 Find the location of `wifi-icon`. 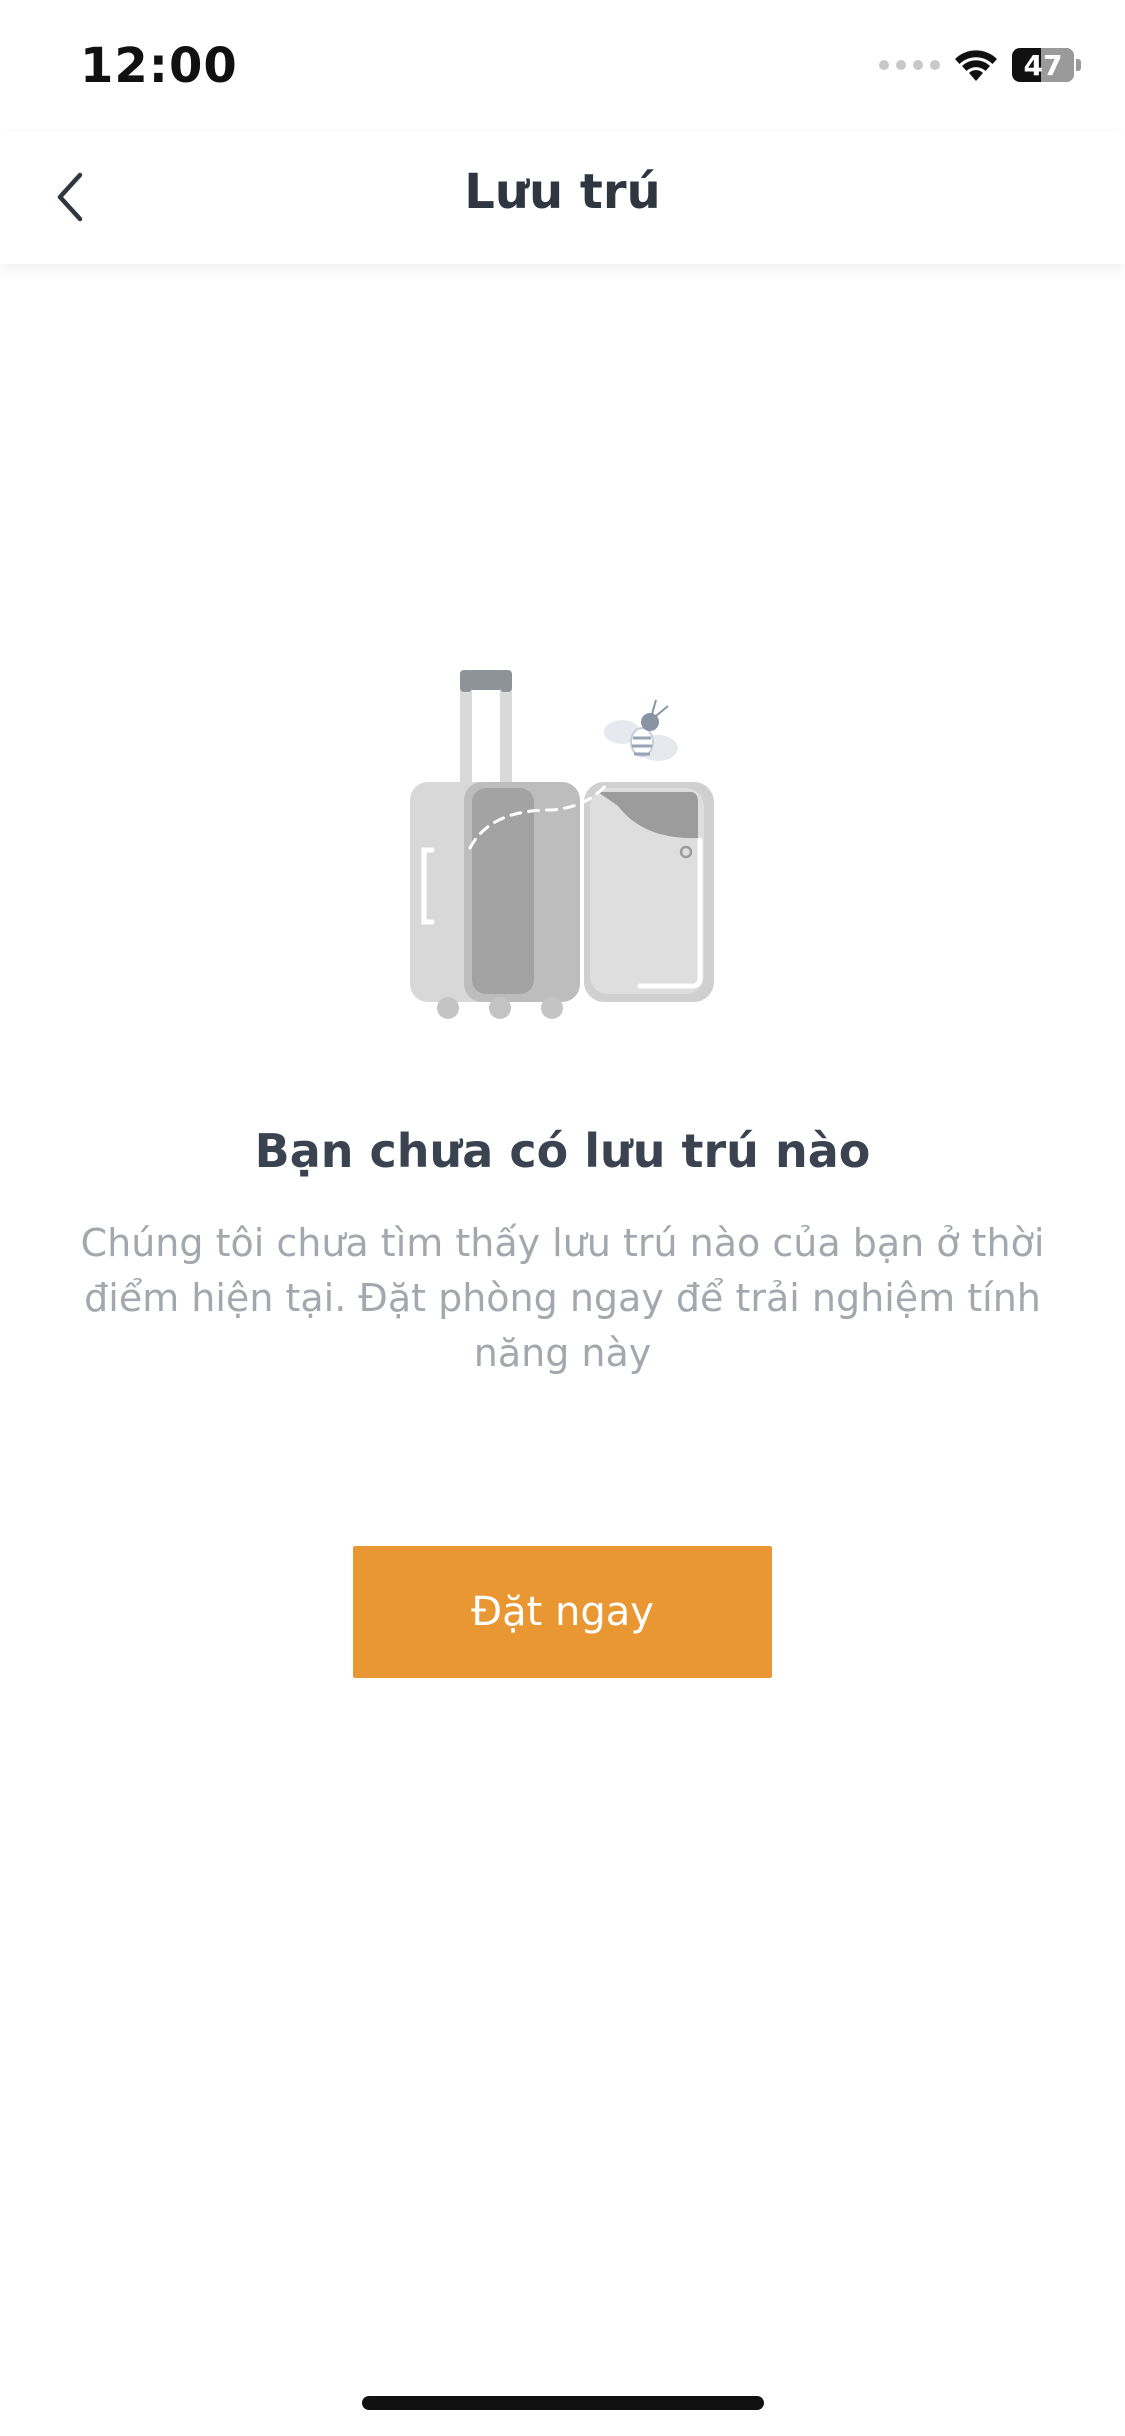

wifi-icon is located at coordinates (976, 65).